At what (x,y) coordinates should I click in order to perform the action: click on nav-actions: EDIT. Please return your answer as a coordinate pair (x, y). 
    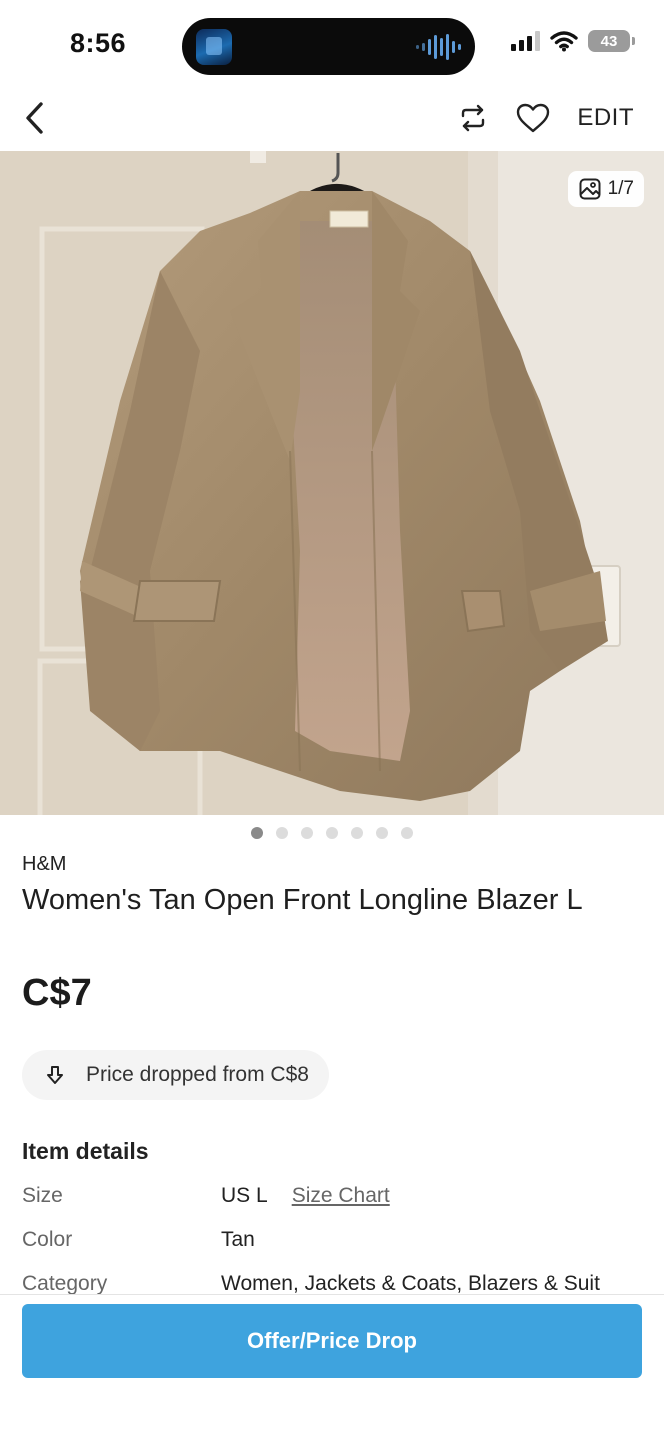
    Looking at the image, I should click on (543, 118).